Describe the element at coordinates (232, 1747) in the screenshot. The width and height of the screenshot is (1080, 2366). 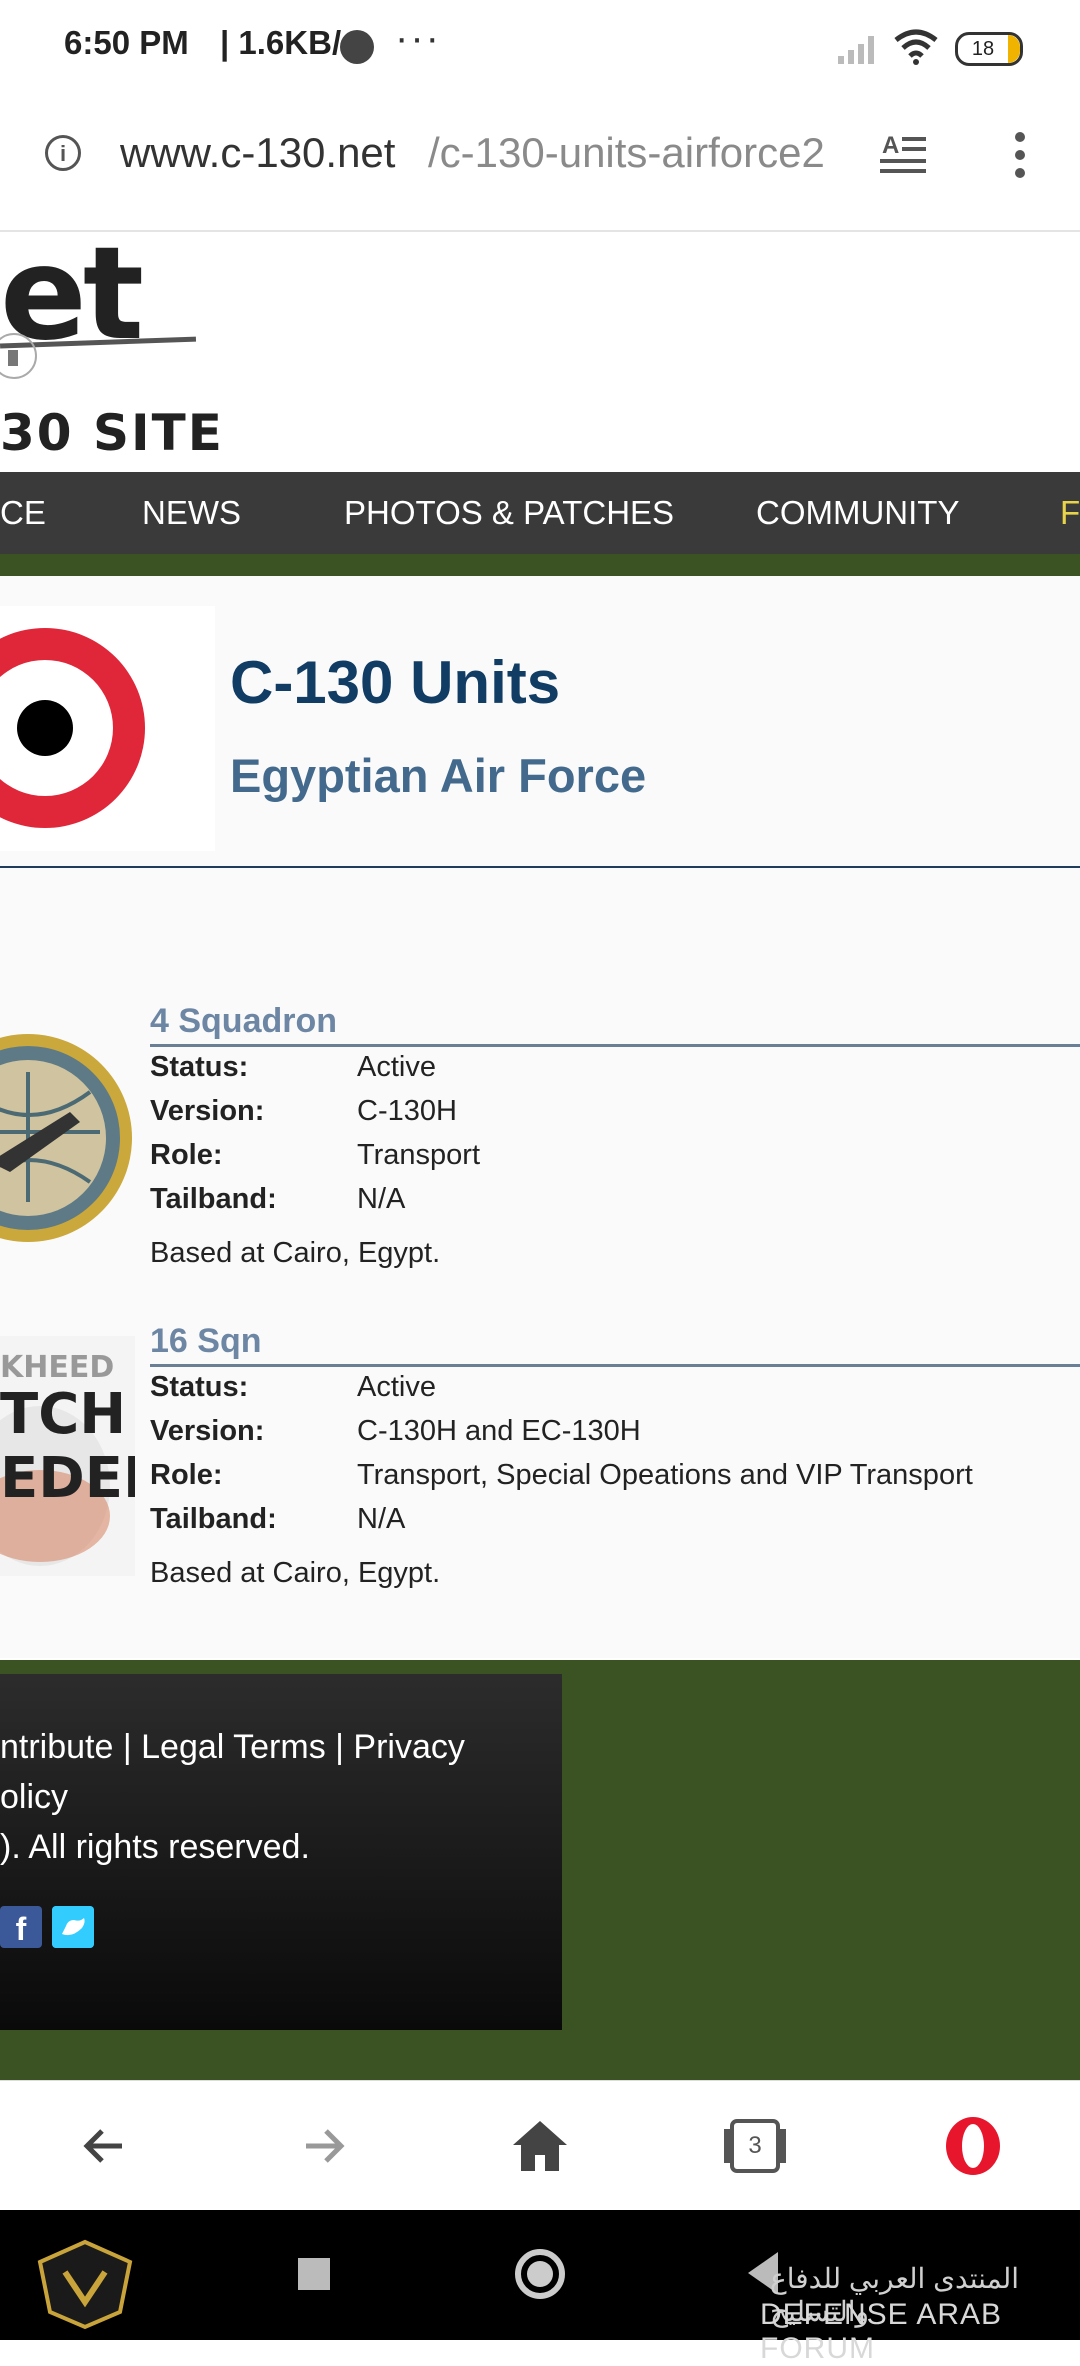
I see `footer-links: ntribute | Legal Terms | Privacy` at that location.